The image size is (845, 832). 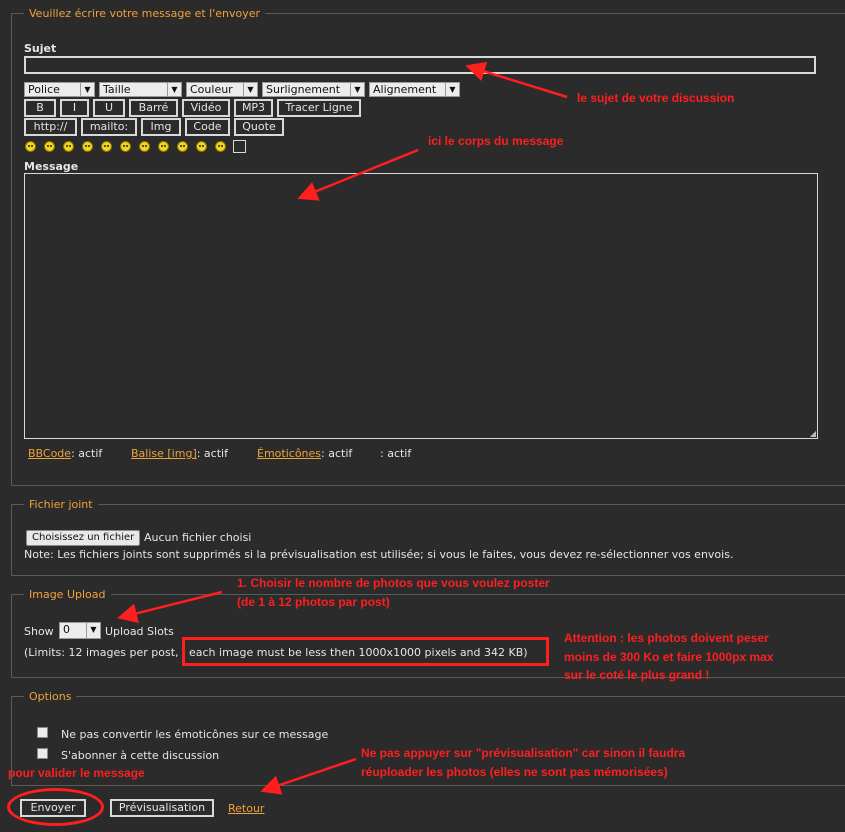 I want to click on code-button: Code, so click(x=207, y=127).